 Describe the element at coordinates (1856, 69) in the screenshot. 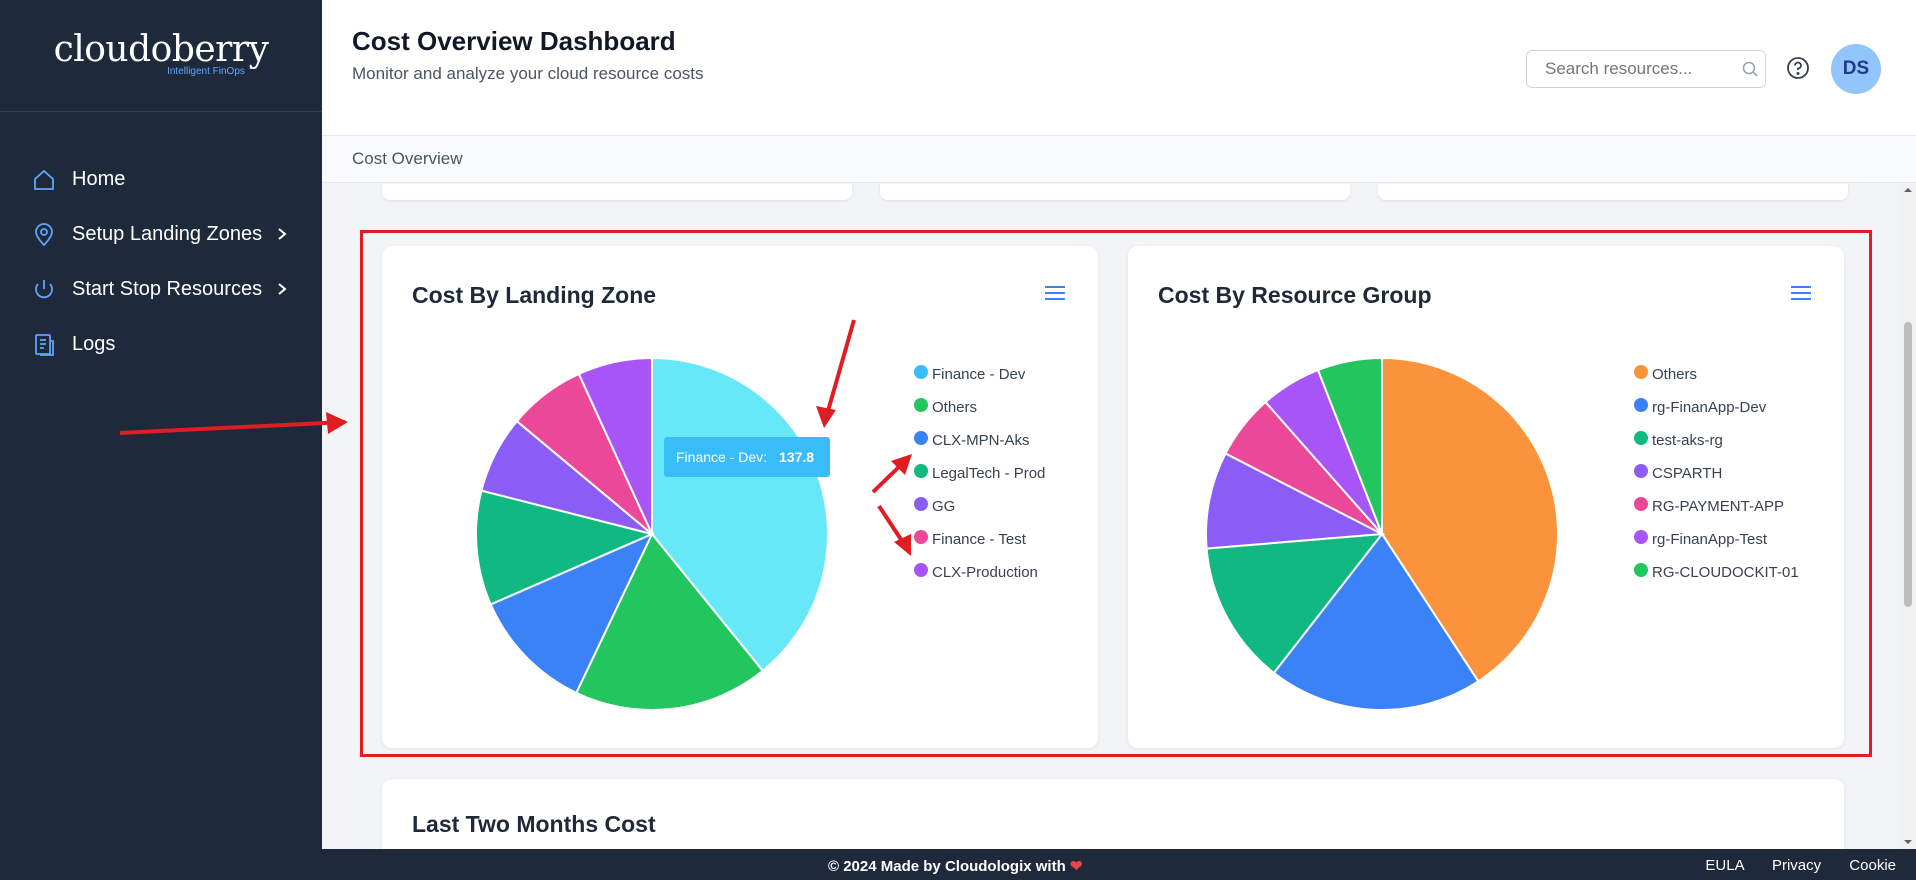

I see `avatar: DS` at that location.